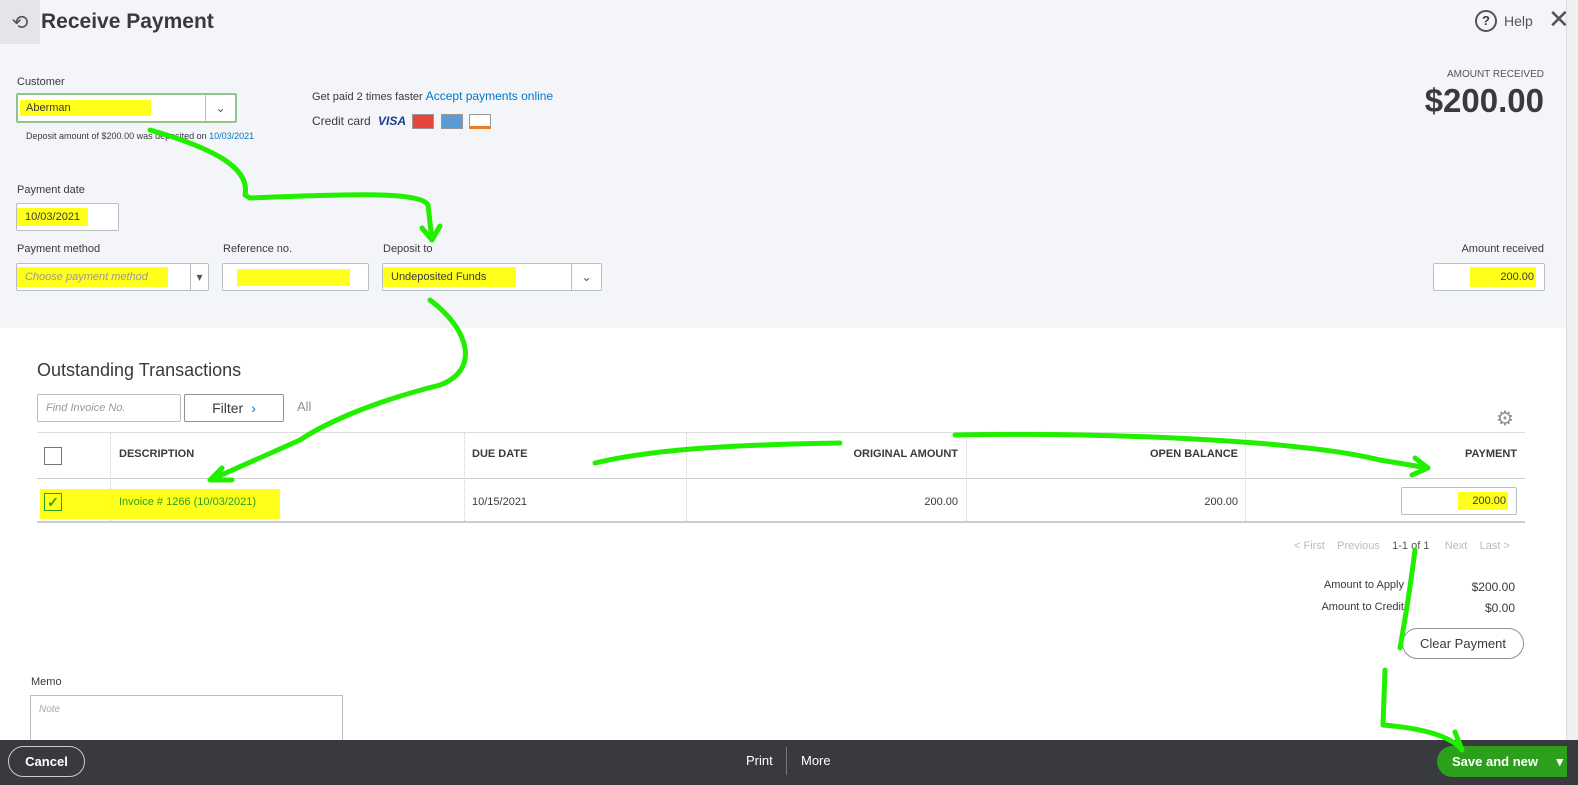 This screenshot has height=785, width=1578. I want to click on open-balance: 200.00, so click(1221, 502).